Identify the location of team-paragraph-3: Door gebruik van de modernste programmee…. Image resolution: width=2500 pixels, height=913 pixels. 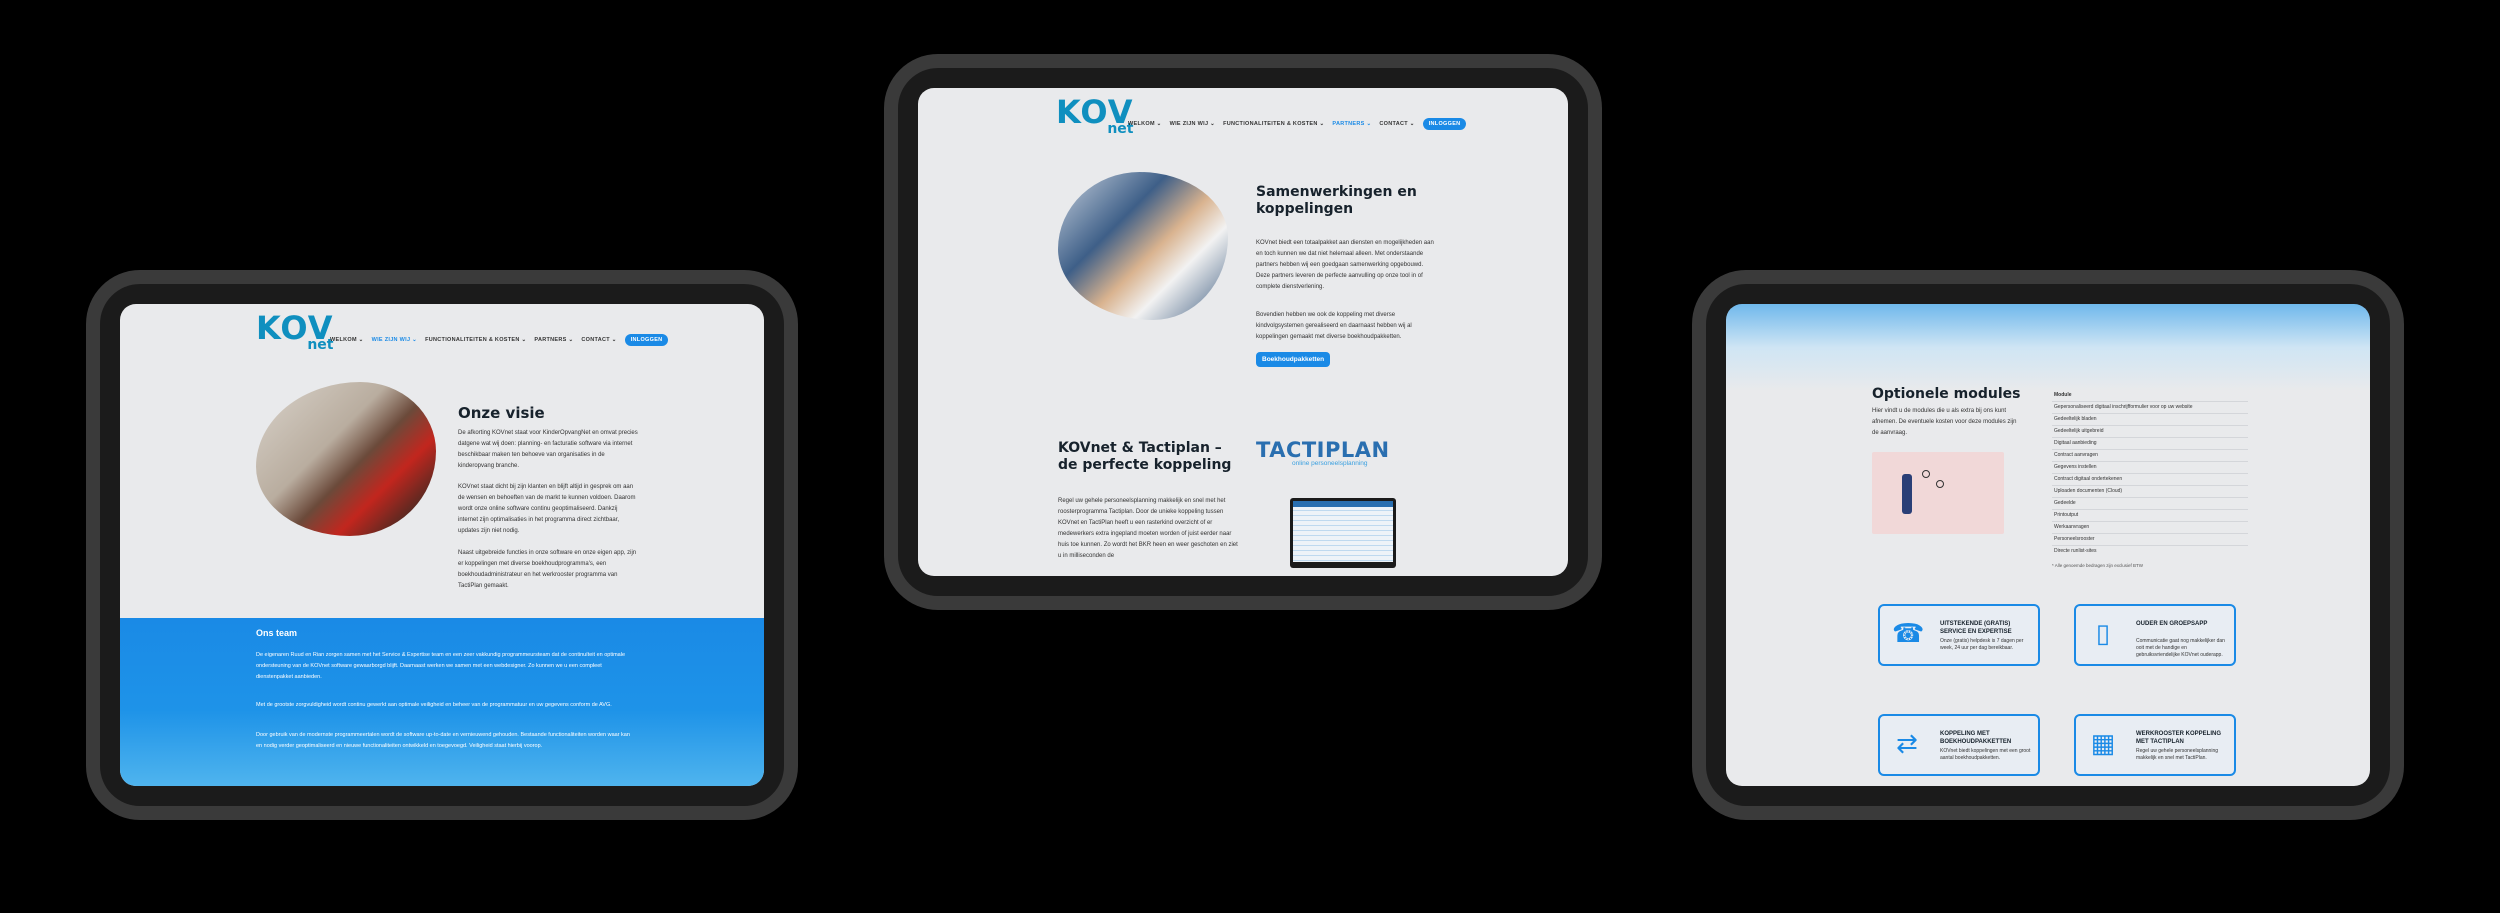
(443, 740).